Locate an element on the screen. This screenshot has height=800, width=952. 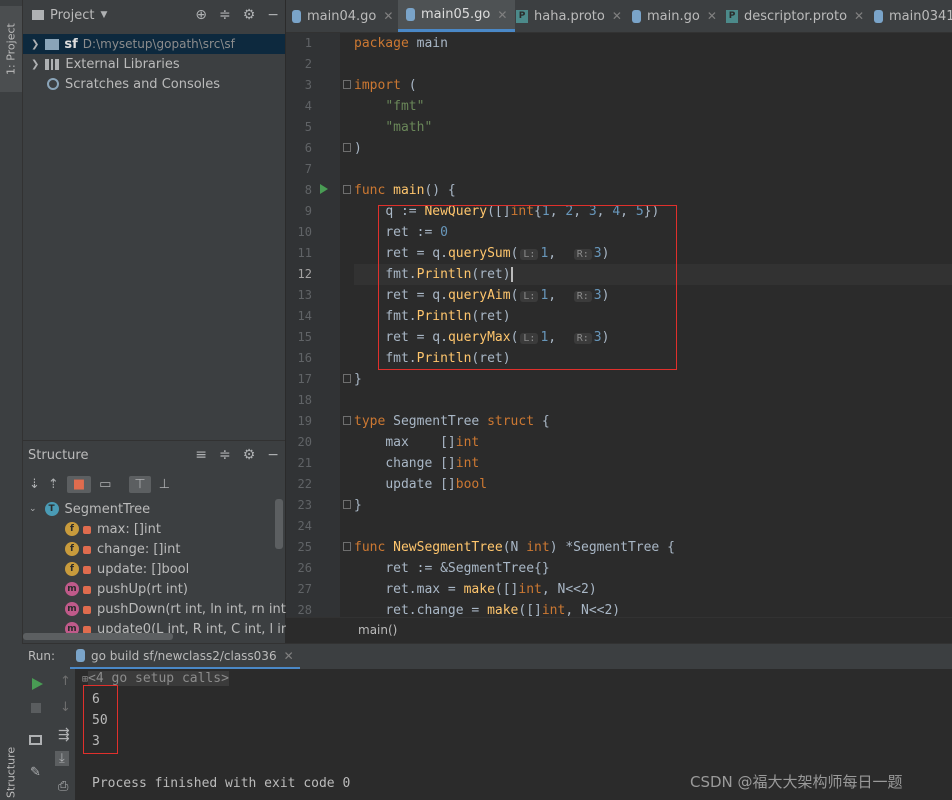
tab-main04-go: main04.go ✕ is located at coordinates (342, 16).